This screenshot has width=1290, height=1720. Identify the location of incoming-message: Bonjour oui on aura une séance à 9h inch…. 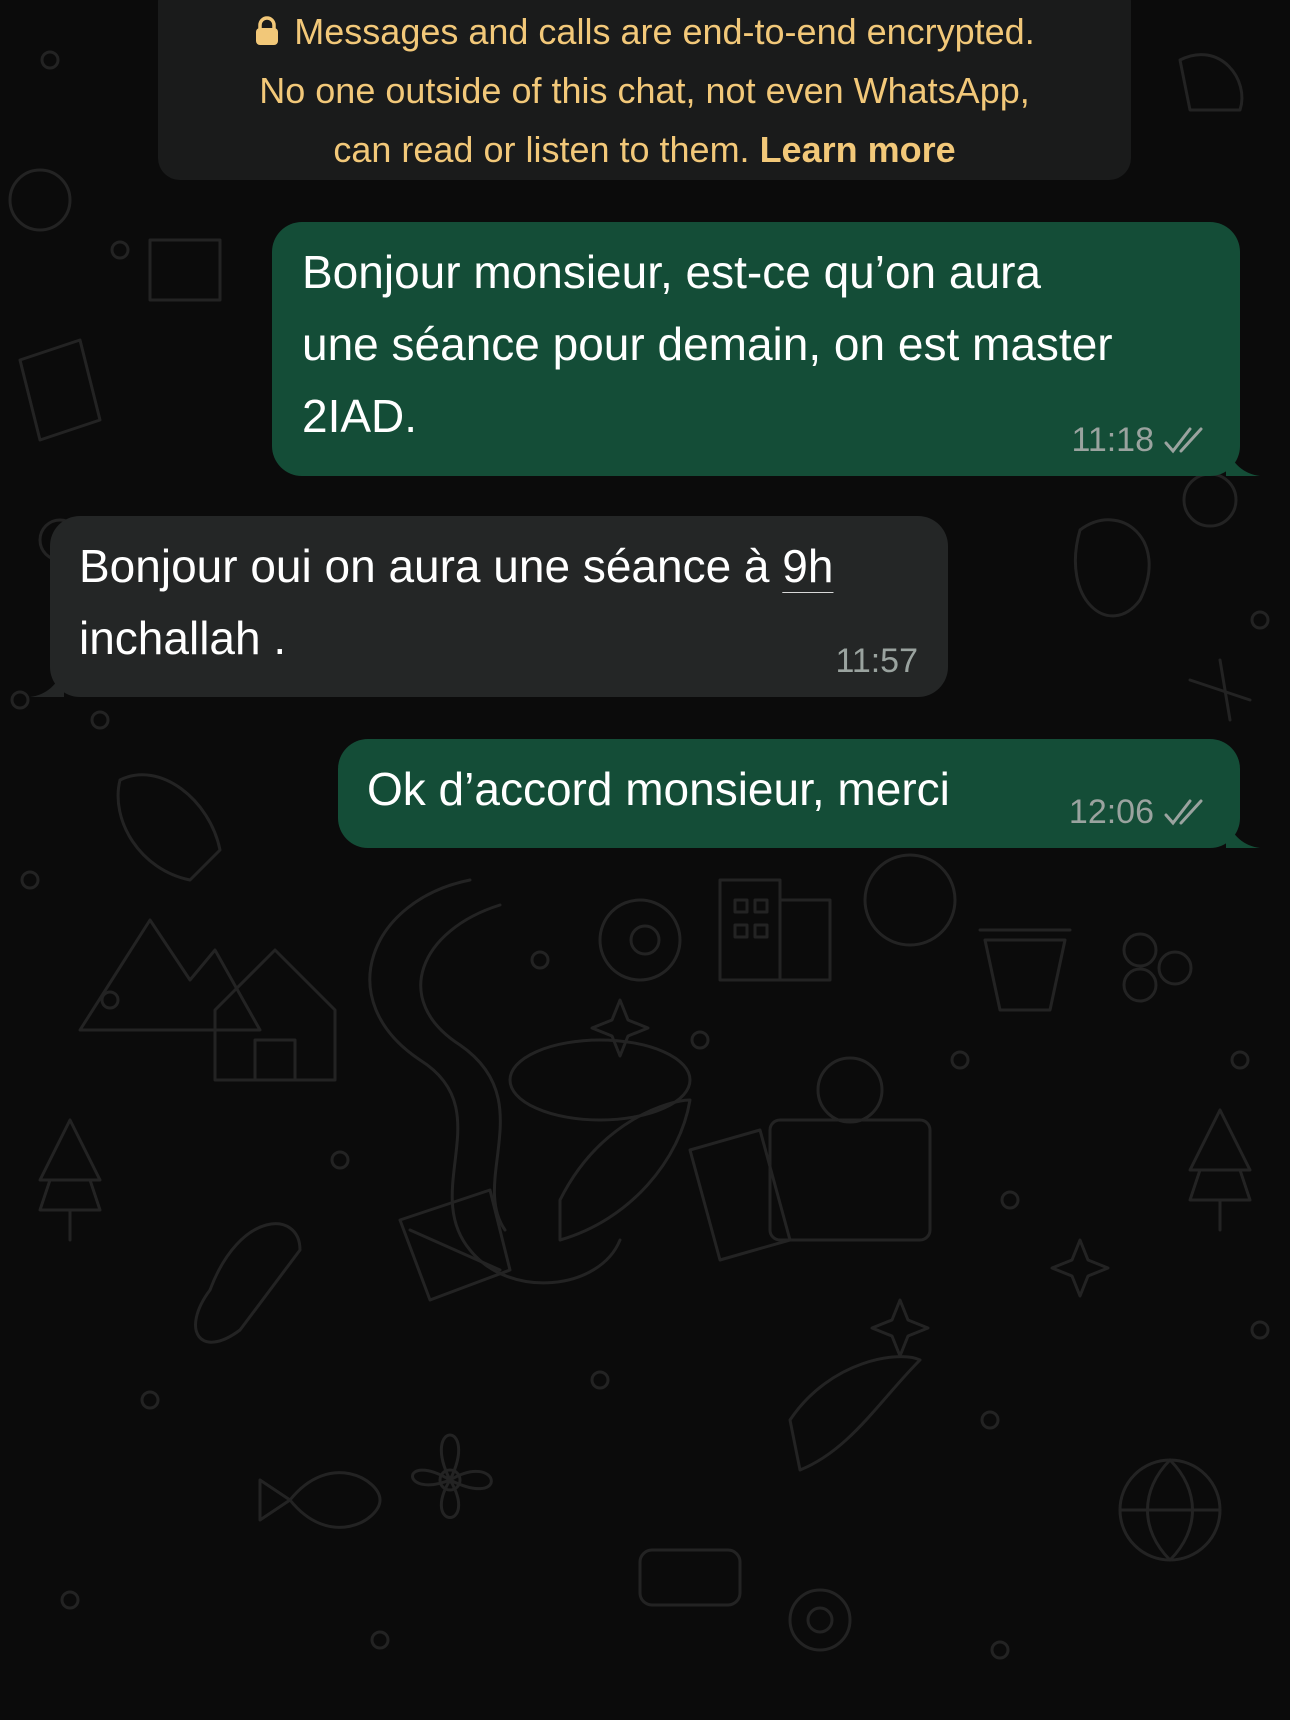
(499, 606).